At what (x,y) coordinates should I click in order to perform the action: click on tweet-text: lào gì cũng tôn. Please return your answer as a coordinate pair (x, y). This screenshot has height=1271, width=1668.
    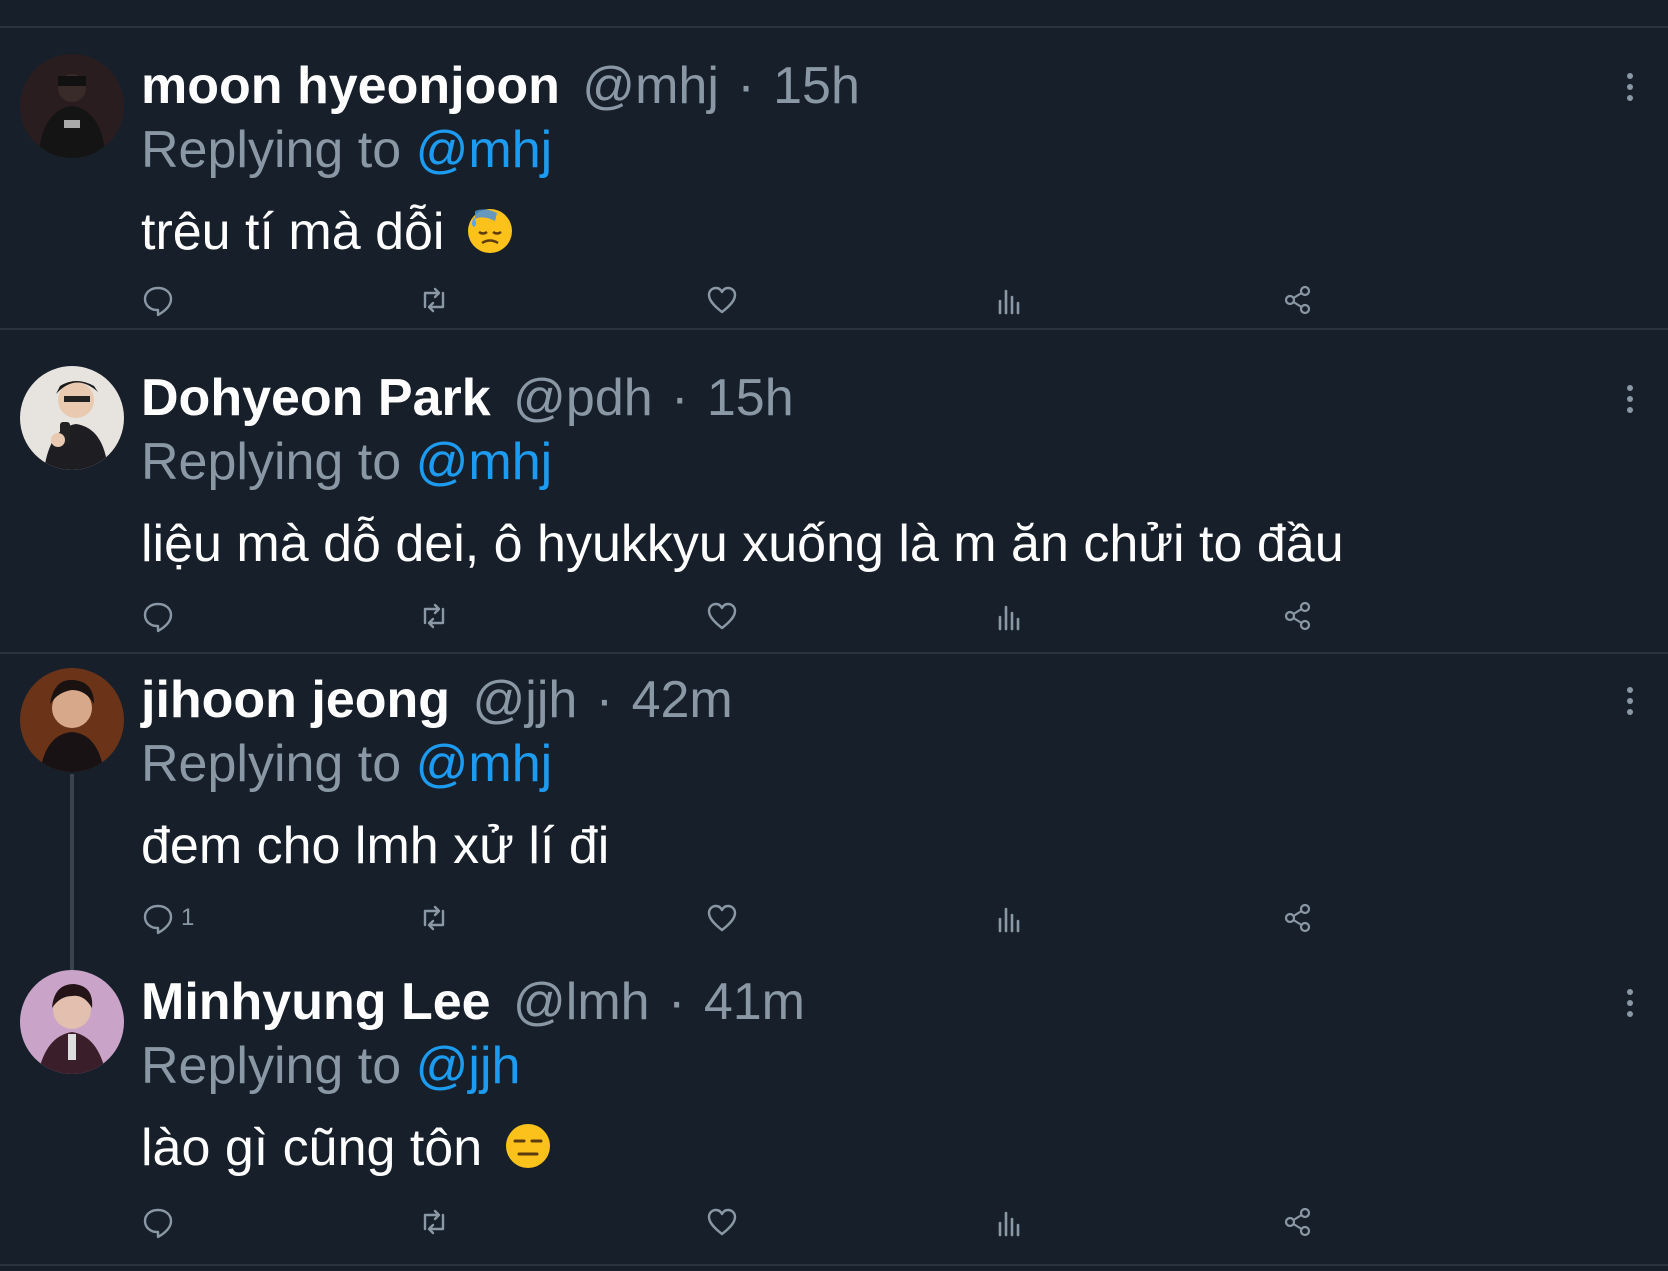
    Looking at the image, I should click on (347, 1148).